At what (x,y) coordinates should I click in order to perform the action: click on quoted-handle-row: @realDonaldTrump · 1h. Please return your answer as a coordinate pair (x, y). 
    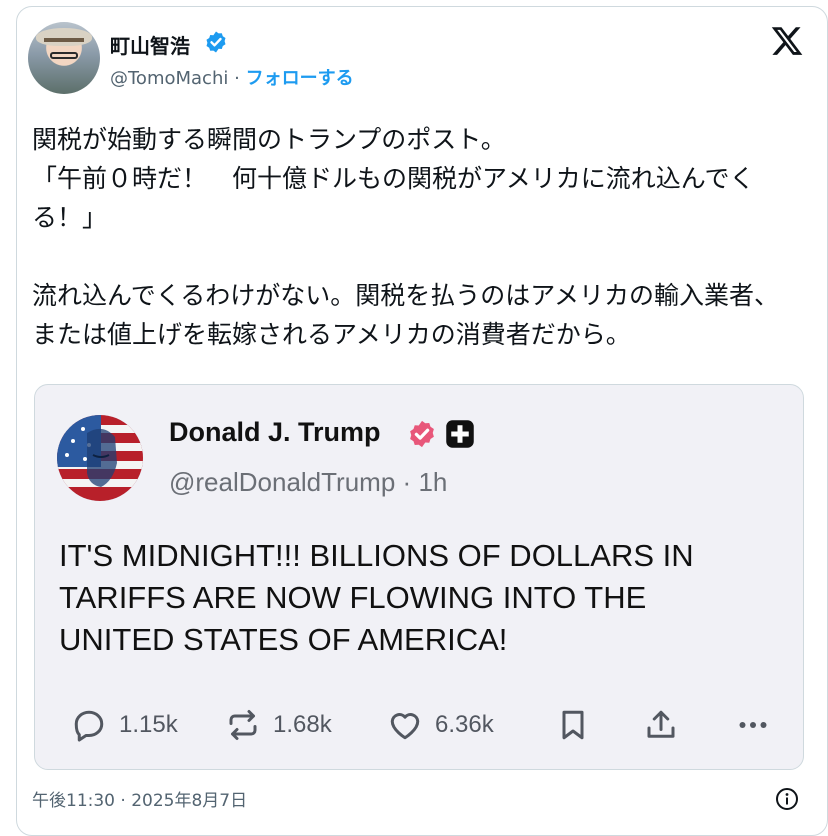
    Looking at the image, I should click on (308, 482).